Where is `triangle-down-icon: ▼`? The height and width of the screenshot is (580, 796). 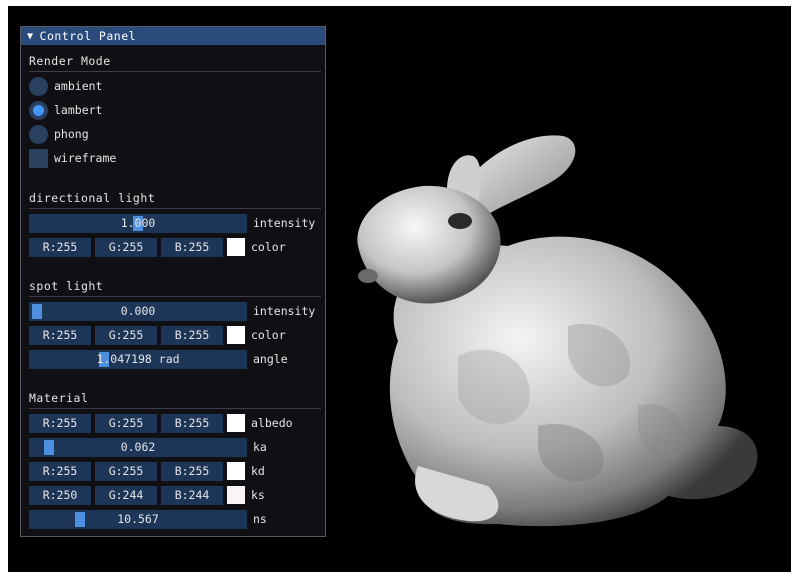 triangle-down-icon: ▼ is located at coordinates (30, 36).